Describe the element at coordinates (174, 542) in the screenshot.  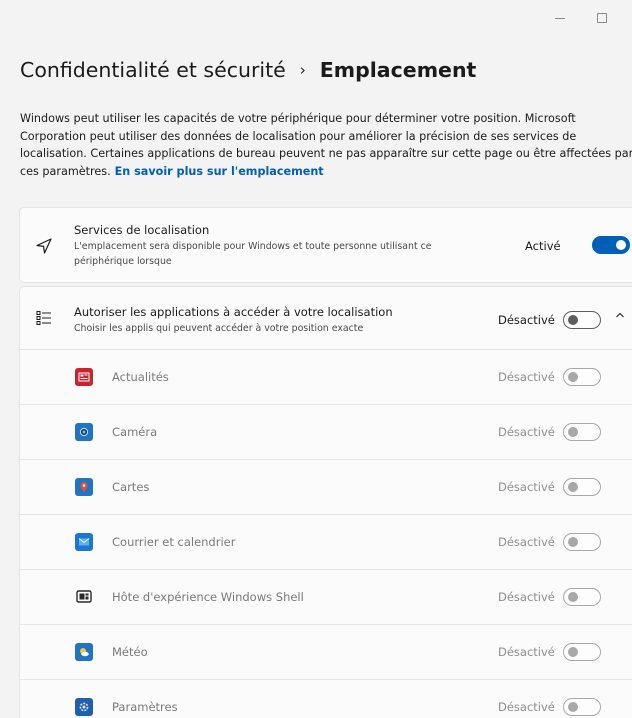
I see `app-name: Courrier et calendrier` at that location.